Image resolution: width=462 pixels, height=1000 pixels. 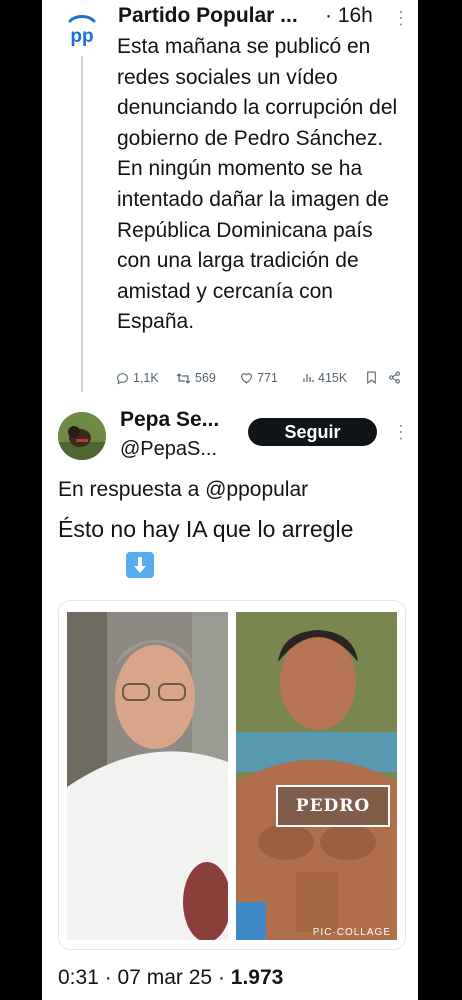 What do you see at coordinates (183, 490) in the screenshot?
I see `reply-to-line: En respuesta a @ppopular` at bounding box center [183, 490].